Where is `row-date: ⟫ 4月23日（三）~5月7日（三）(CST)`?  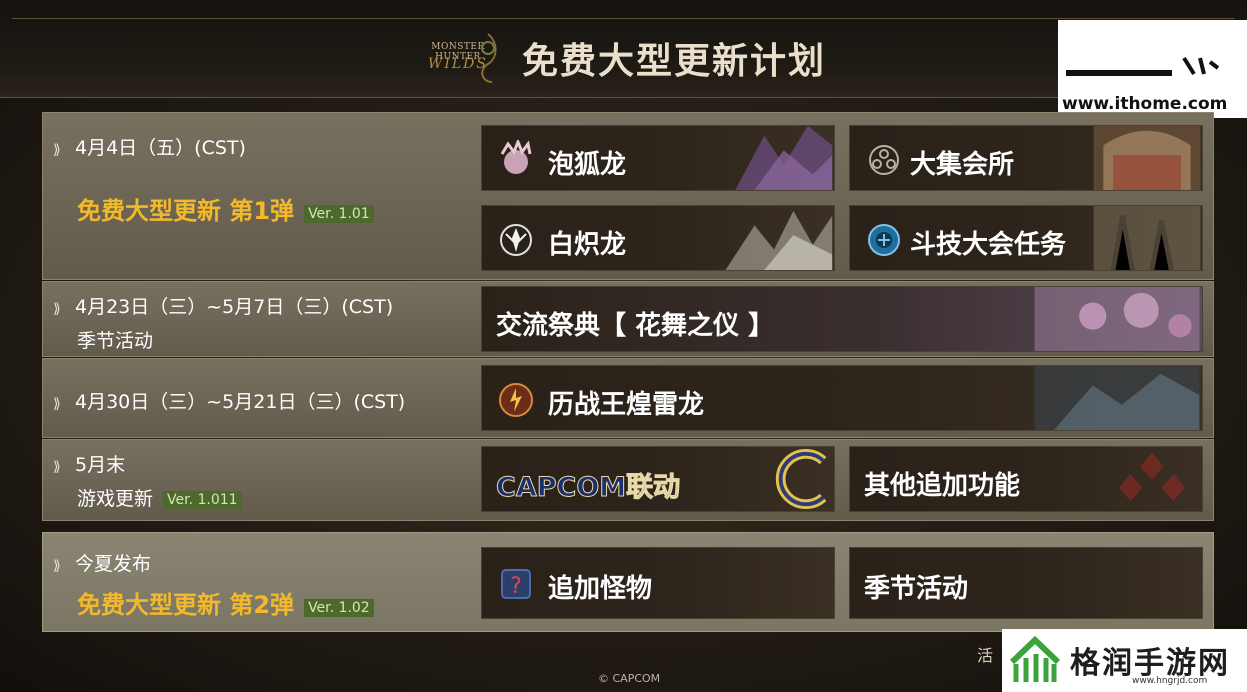 row-date: ⟫ 4月23日（三）~5月7日（三）(CST) is located at coordinates (223, 305).